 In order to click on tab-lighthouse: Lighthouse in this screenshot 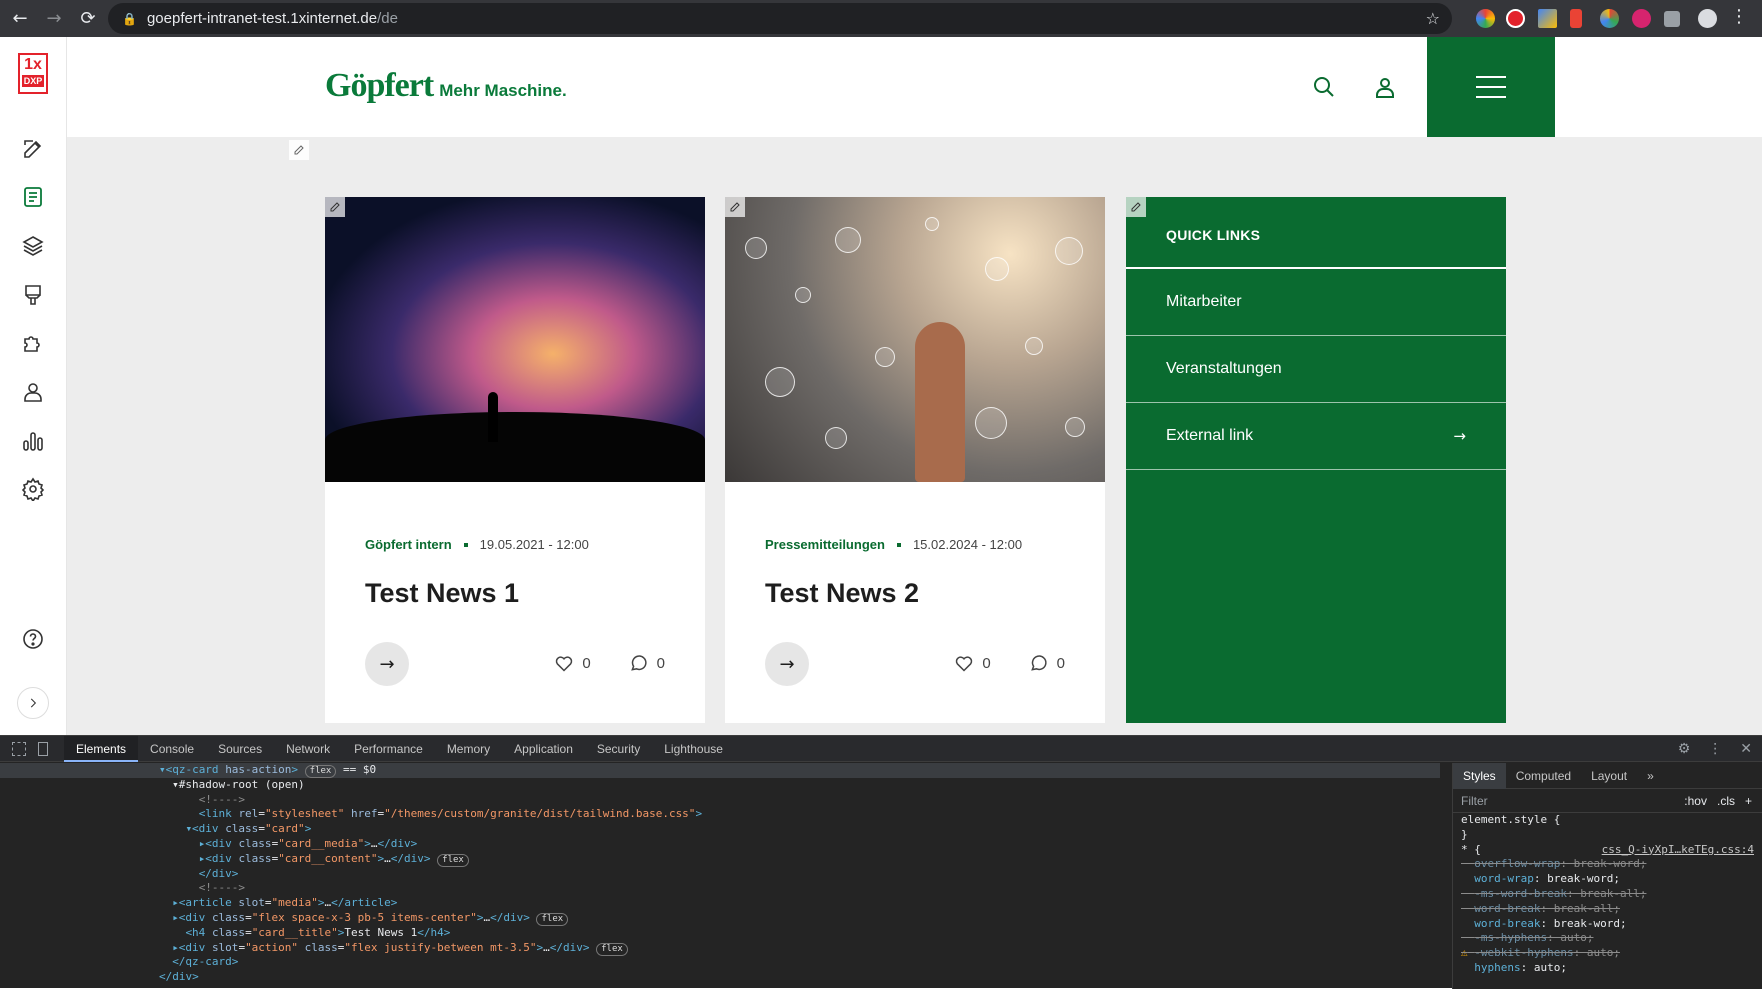, I will do `click(693, 749)`.